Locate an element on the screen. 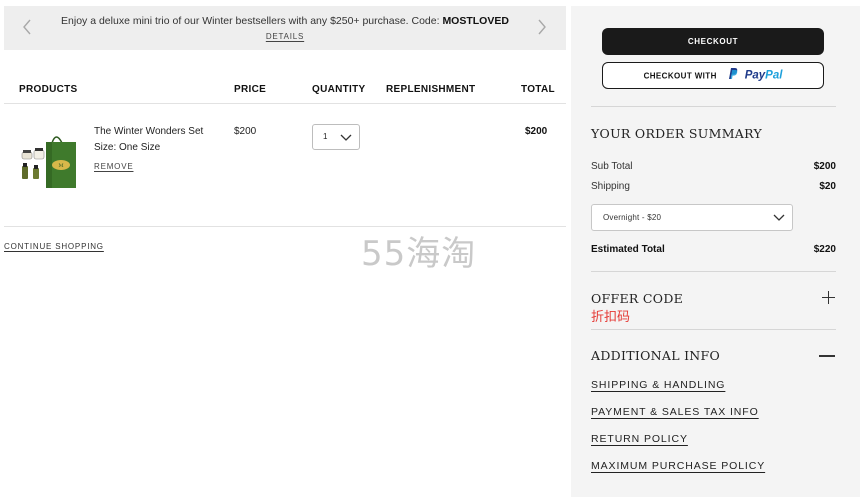 This screenshot has height=497, width=860. paypal-checkout-button: CHECKOUT WITH PayPal is located at coordinates (713, 75).